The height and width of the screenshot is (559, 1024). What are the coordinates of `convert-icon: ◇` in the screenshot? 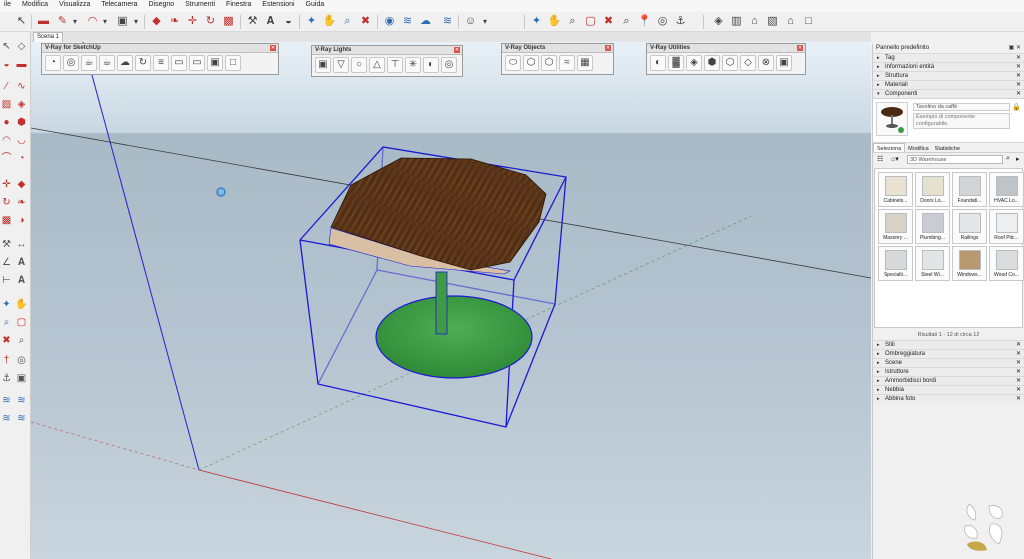 It's located at (748, 63).